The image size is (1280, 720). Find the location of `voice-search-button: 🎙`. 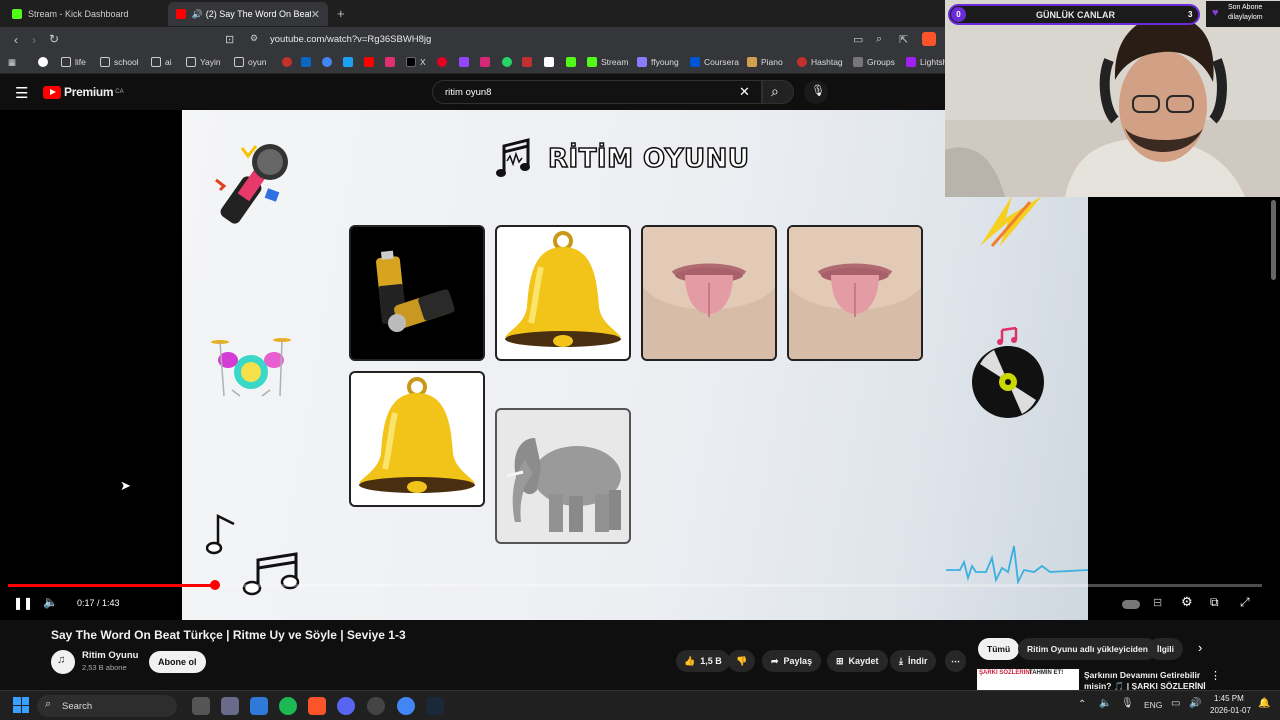

voice-search-button: 🎙 is located at coordinates (816, 92).